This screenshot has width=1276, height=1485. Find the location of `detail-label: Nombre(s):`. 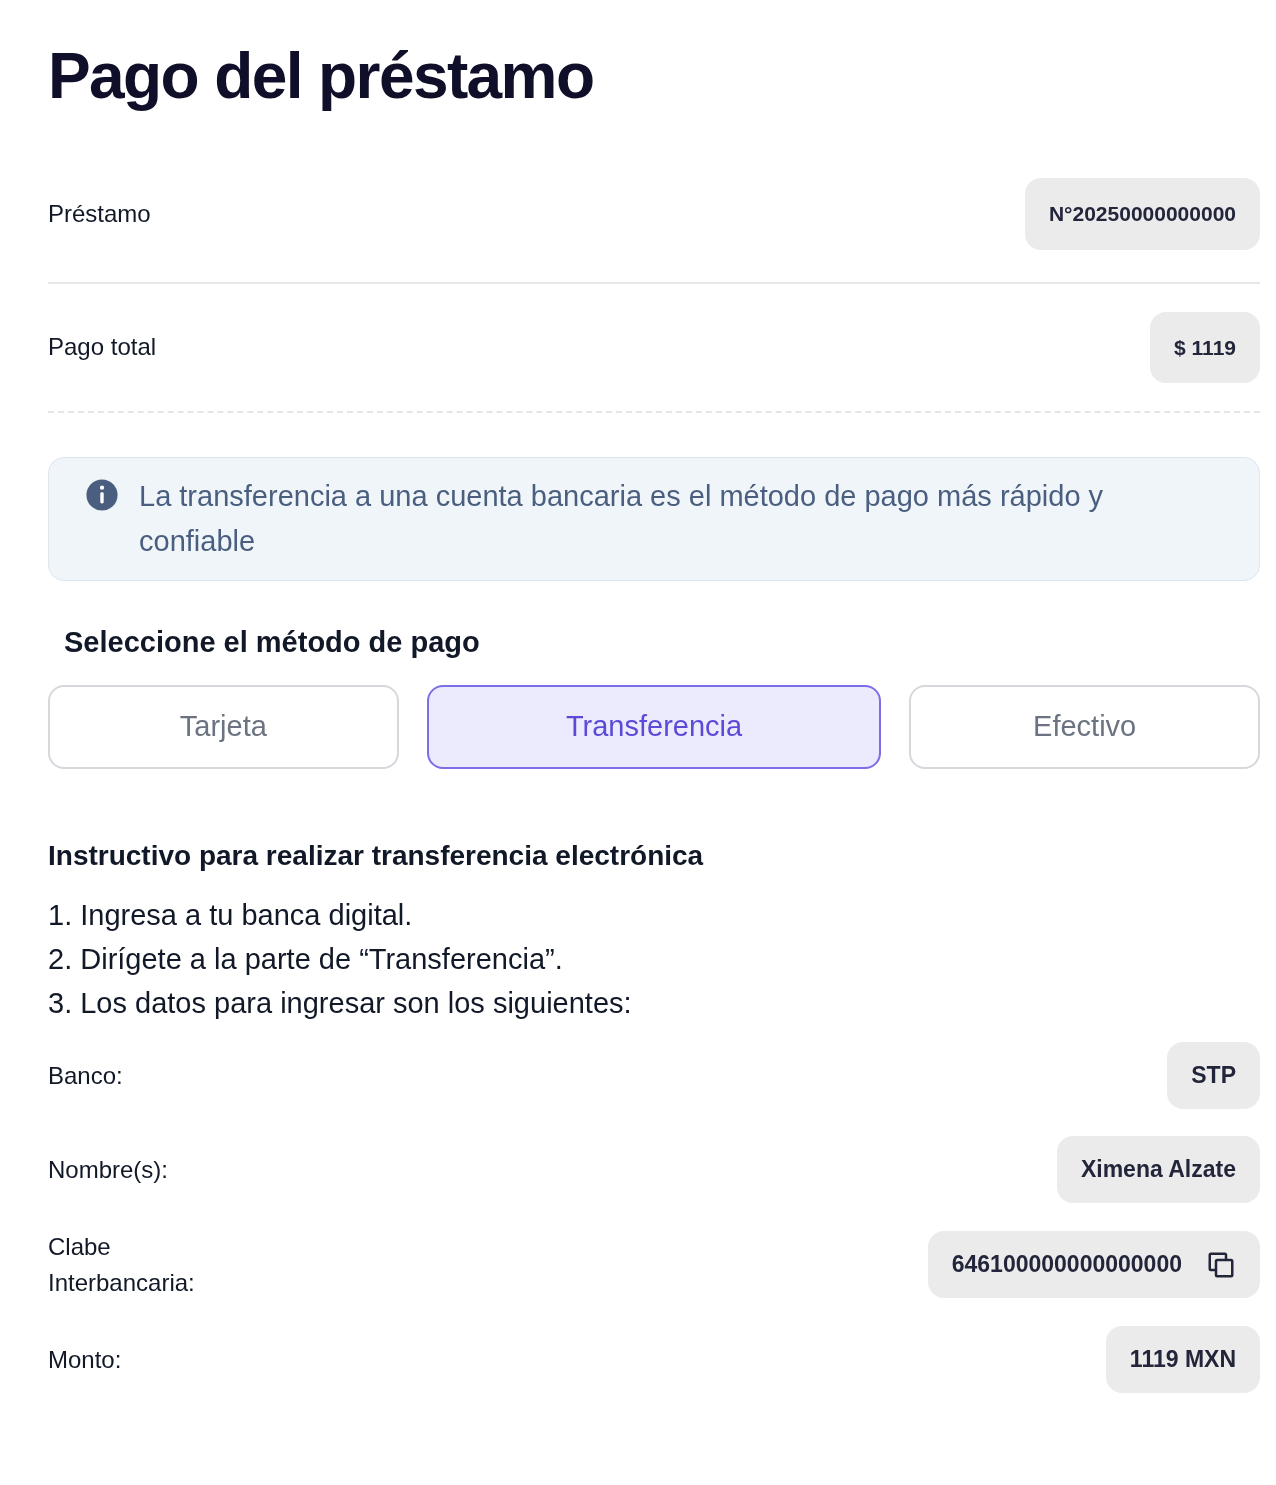

detail-label: Nombre(s): is located at coordinates (108, 1169).